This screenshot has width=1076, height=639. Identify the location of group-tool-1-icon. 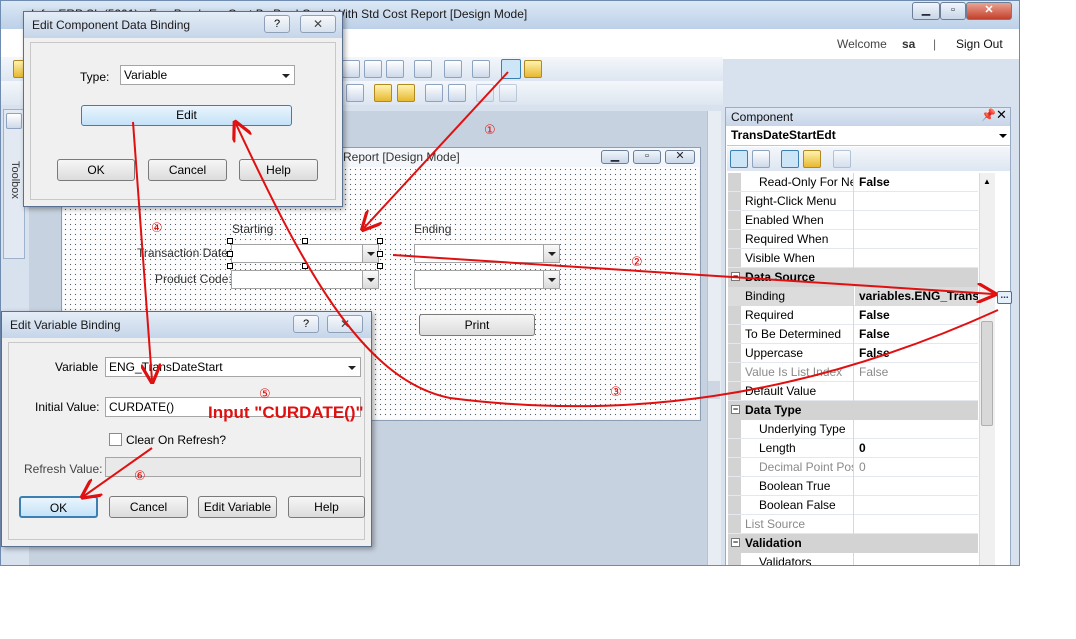
(383, 93).